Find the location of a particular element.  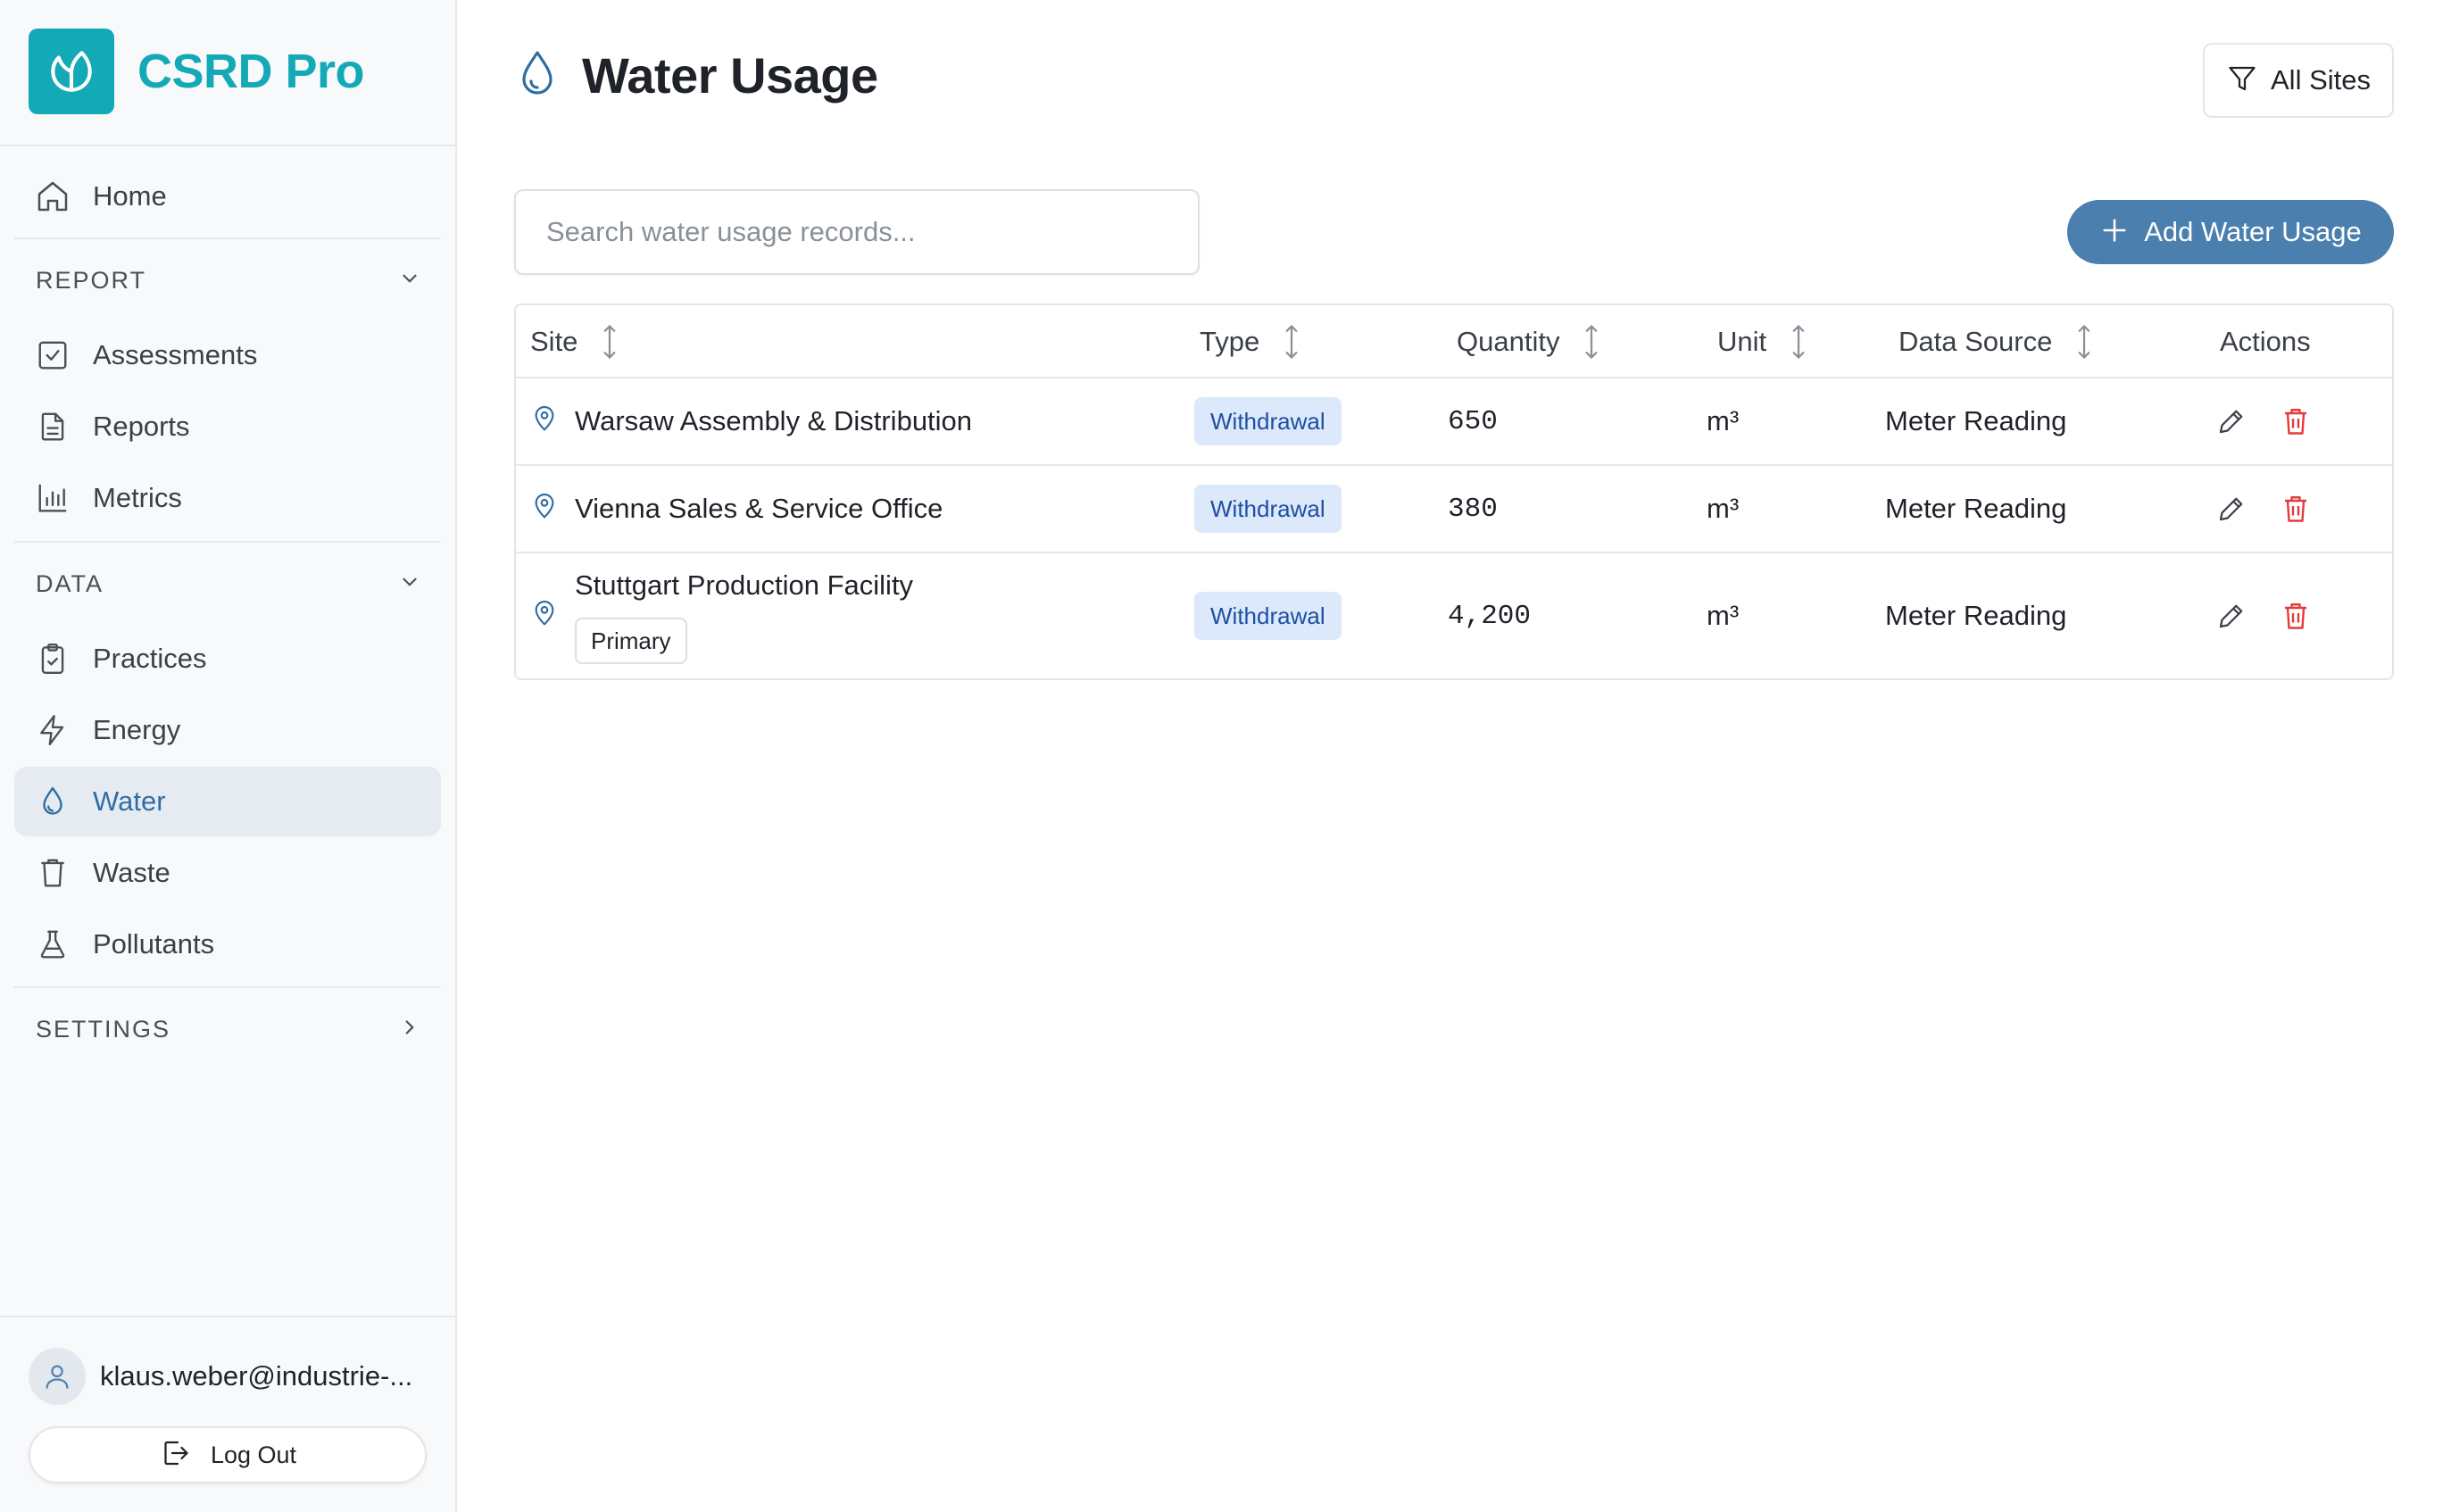

column-label: Actions is located at coordinates (2265, 342).